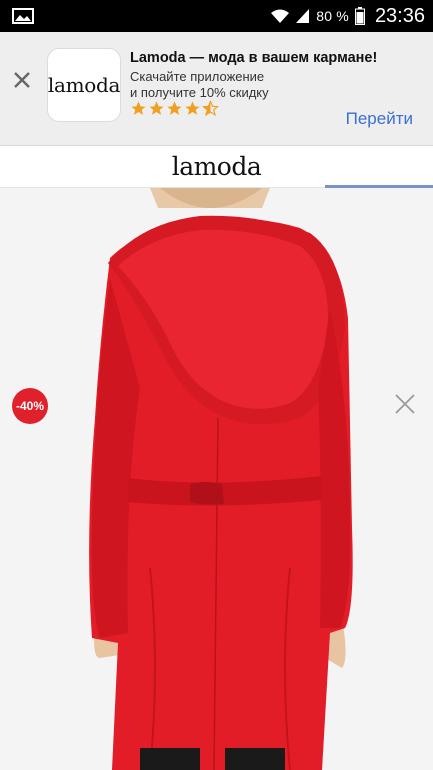  I want to click on star-half-icon, so click(210, 108).